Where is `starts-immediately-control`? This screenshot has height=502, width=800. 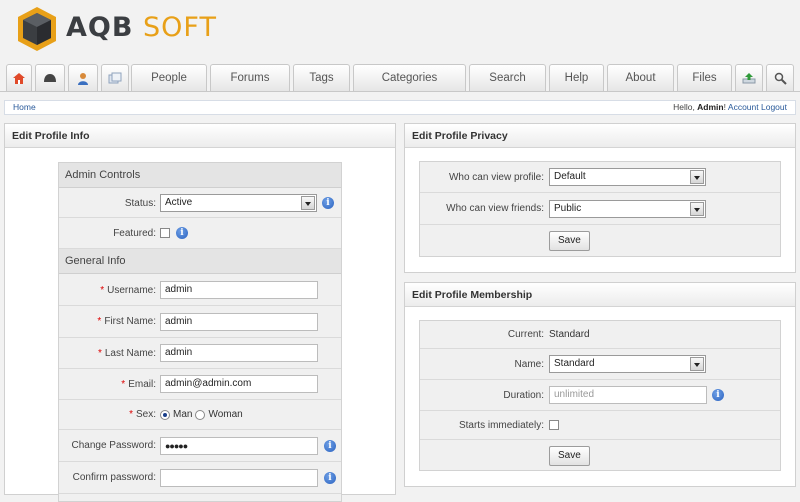 starts-immediately-control is located at coordinates (554, 425).